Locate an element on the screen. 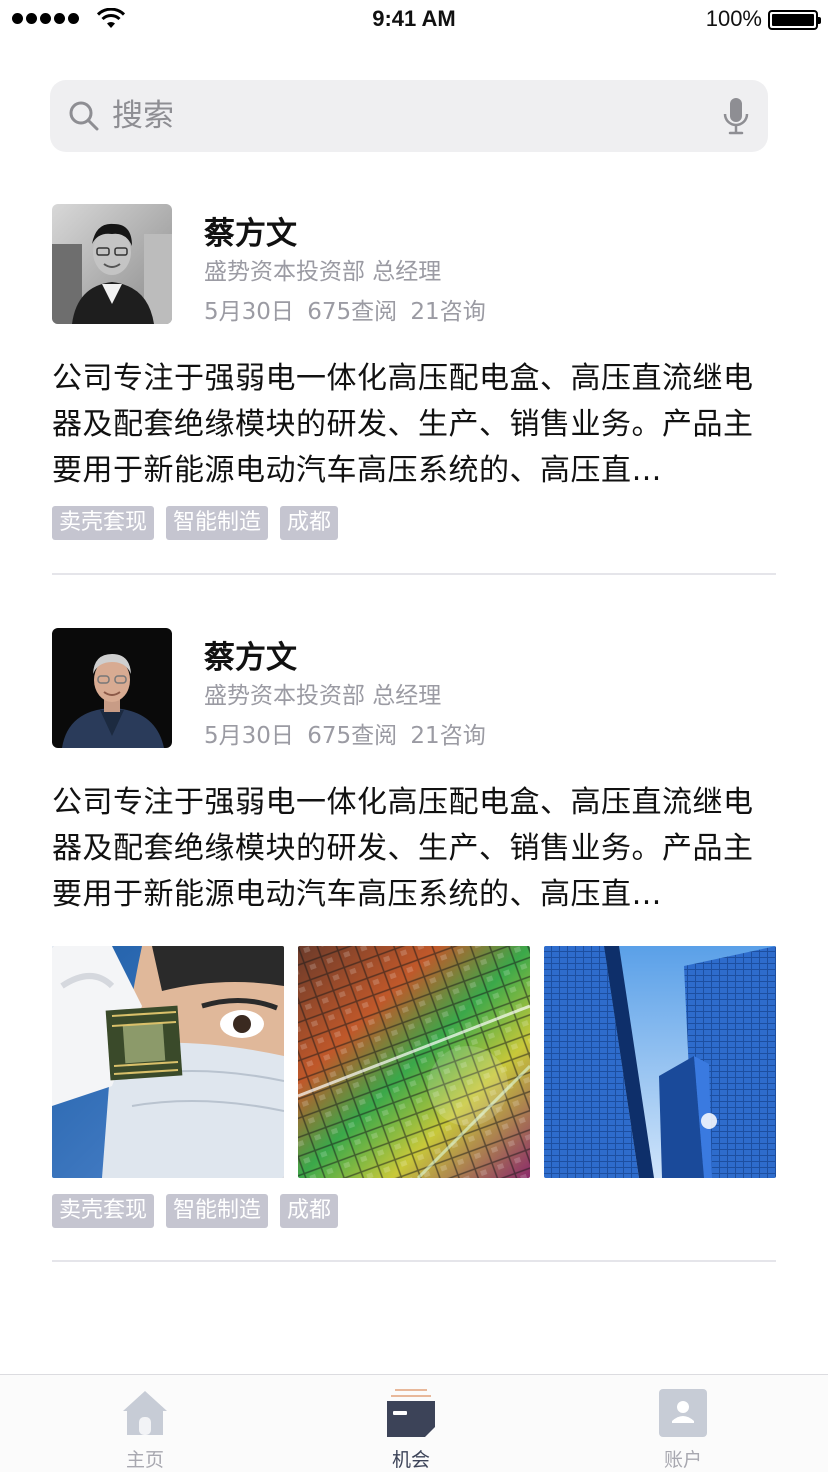 This screenshot has width=828, height=1472. microphone-icon is located at coordinates (736, 116).